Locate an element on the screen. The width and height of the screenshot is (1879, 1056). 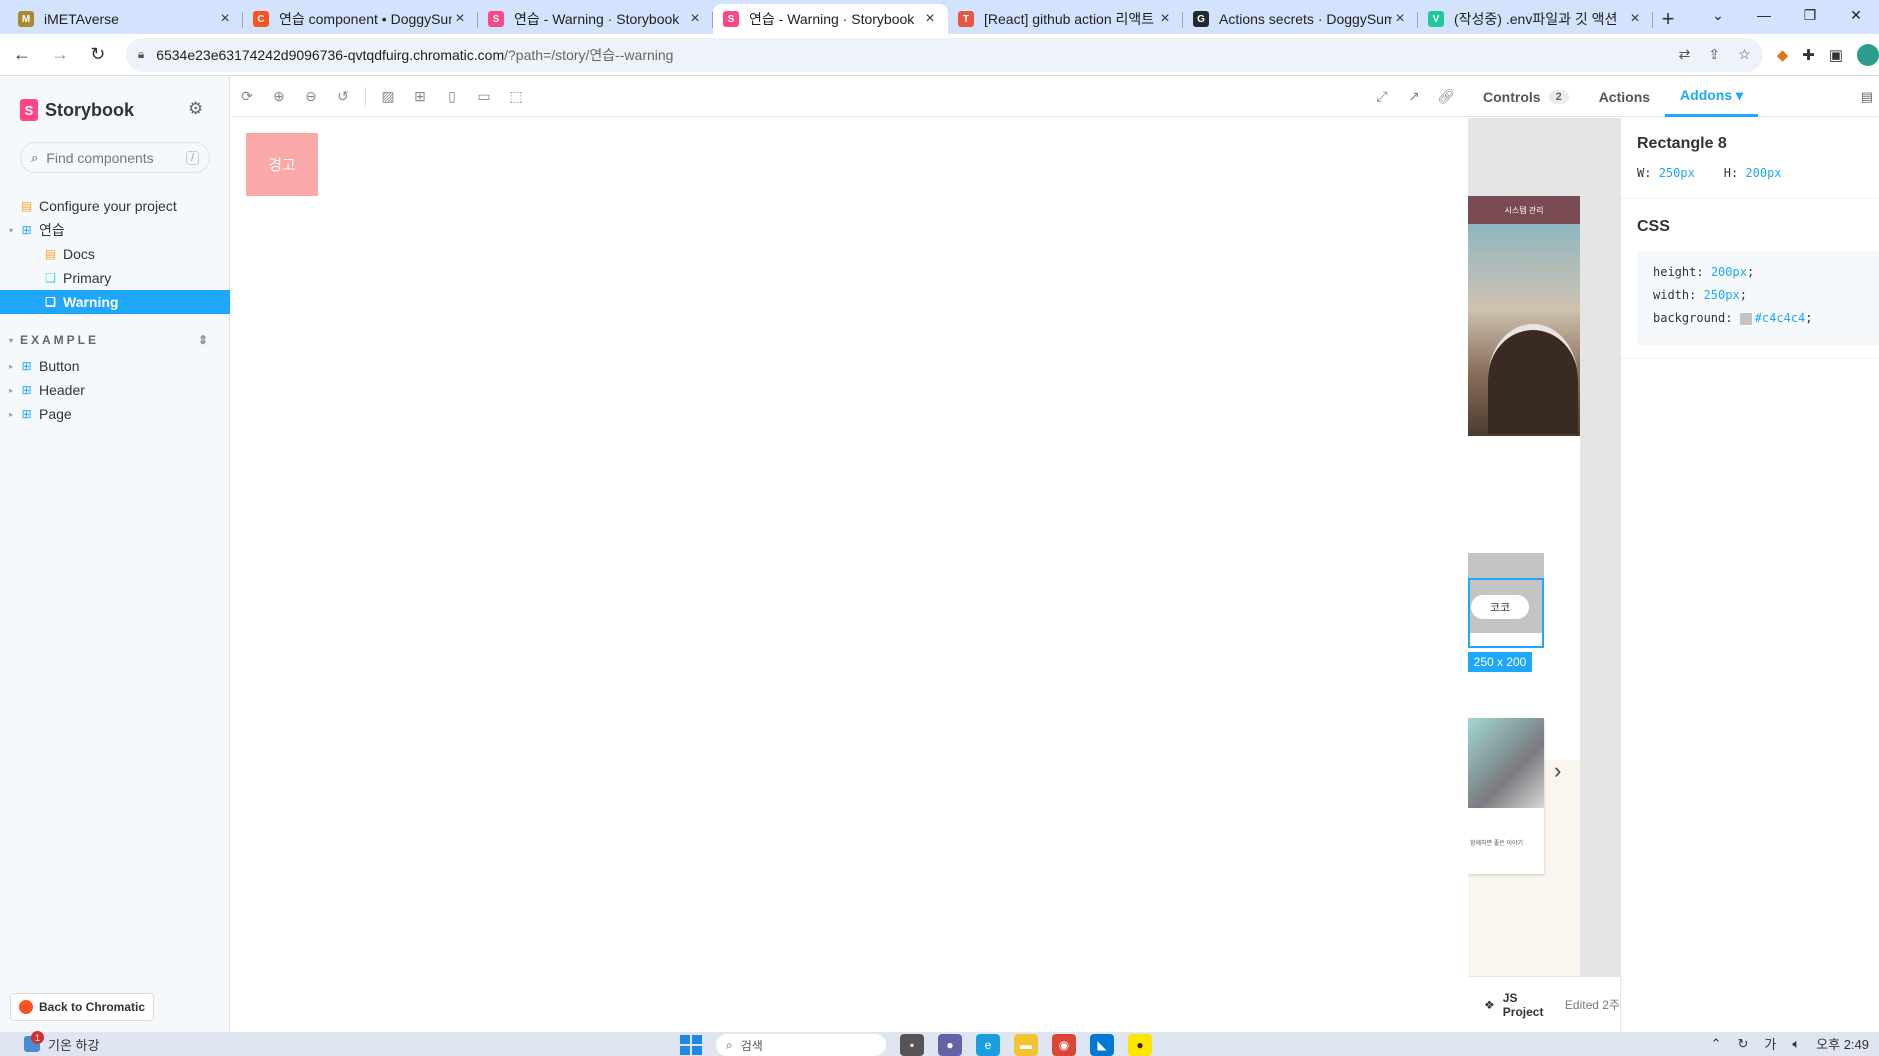
warning-component: 경고 is located at coordinates (282, 164).